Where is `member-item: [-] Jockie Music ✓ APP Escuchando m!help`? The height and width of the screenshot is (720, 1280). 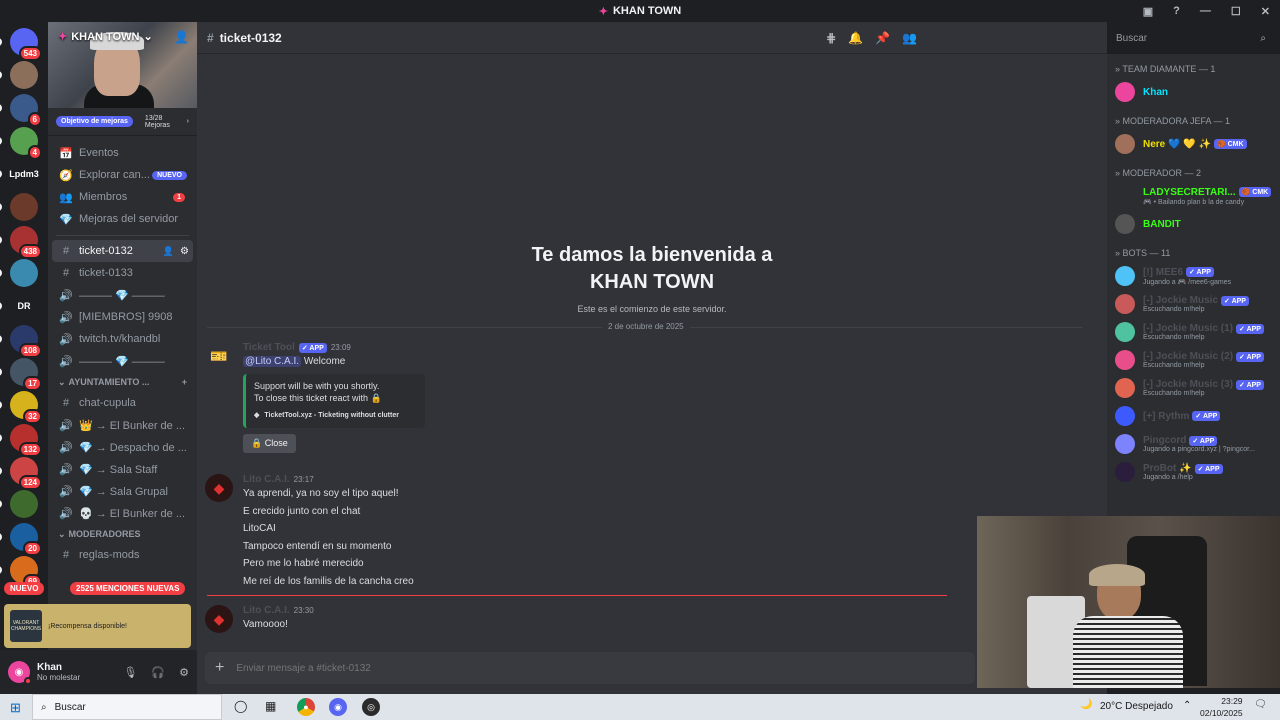
member-item: [-] Jockie Music ✓ APP Escuchando m!help is located at coordinates (1193, 304).